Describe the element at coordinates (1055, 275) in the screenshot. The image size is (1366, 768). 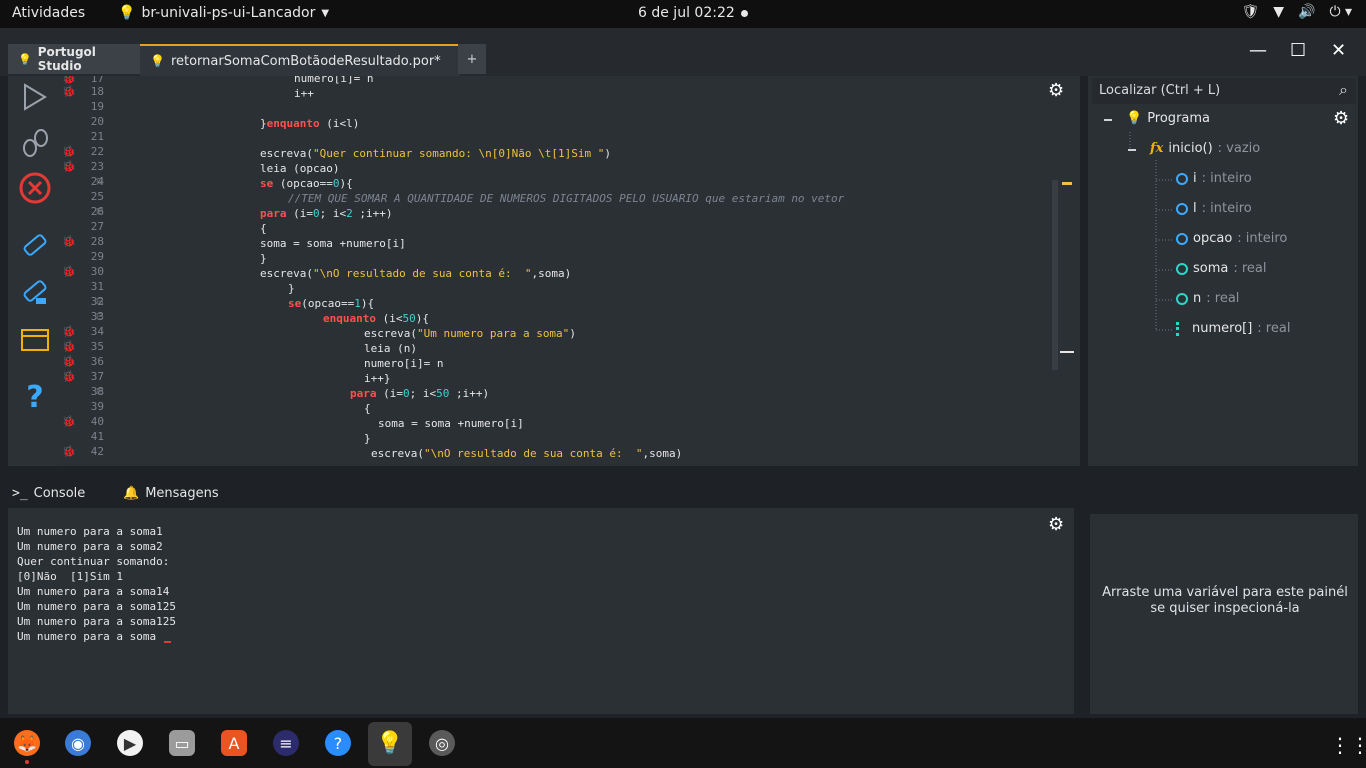
I see `editor-scrollbar` at that location.